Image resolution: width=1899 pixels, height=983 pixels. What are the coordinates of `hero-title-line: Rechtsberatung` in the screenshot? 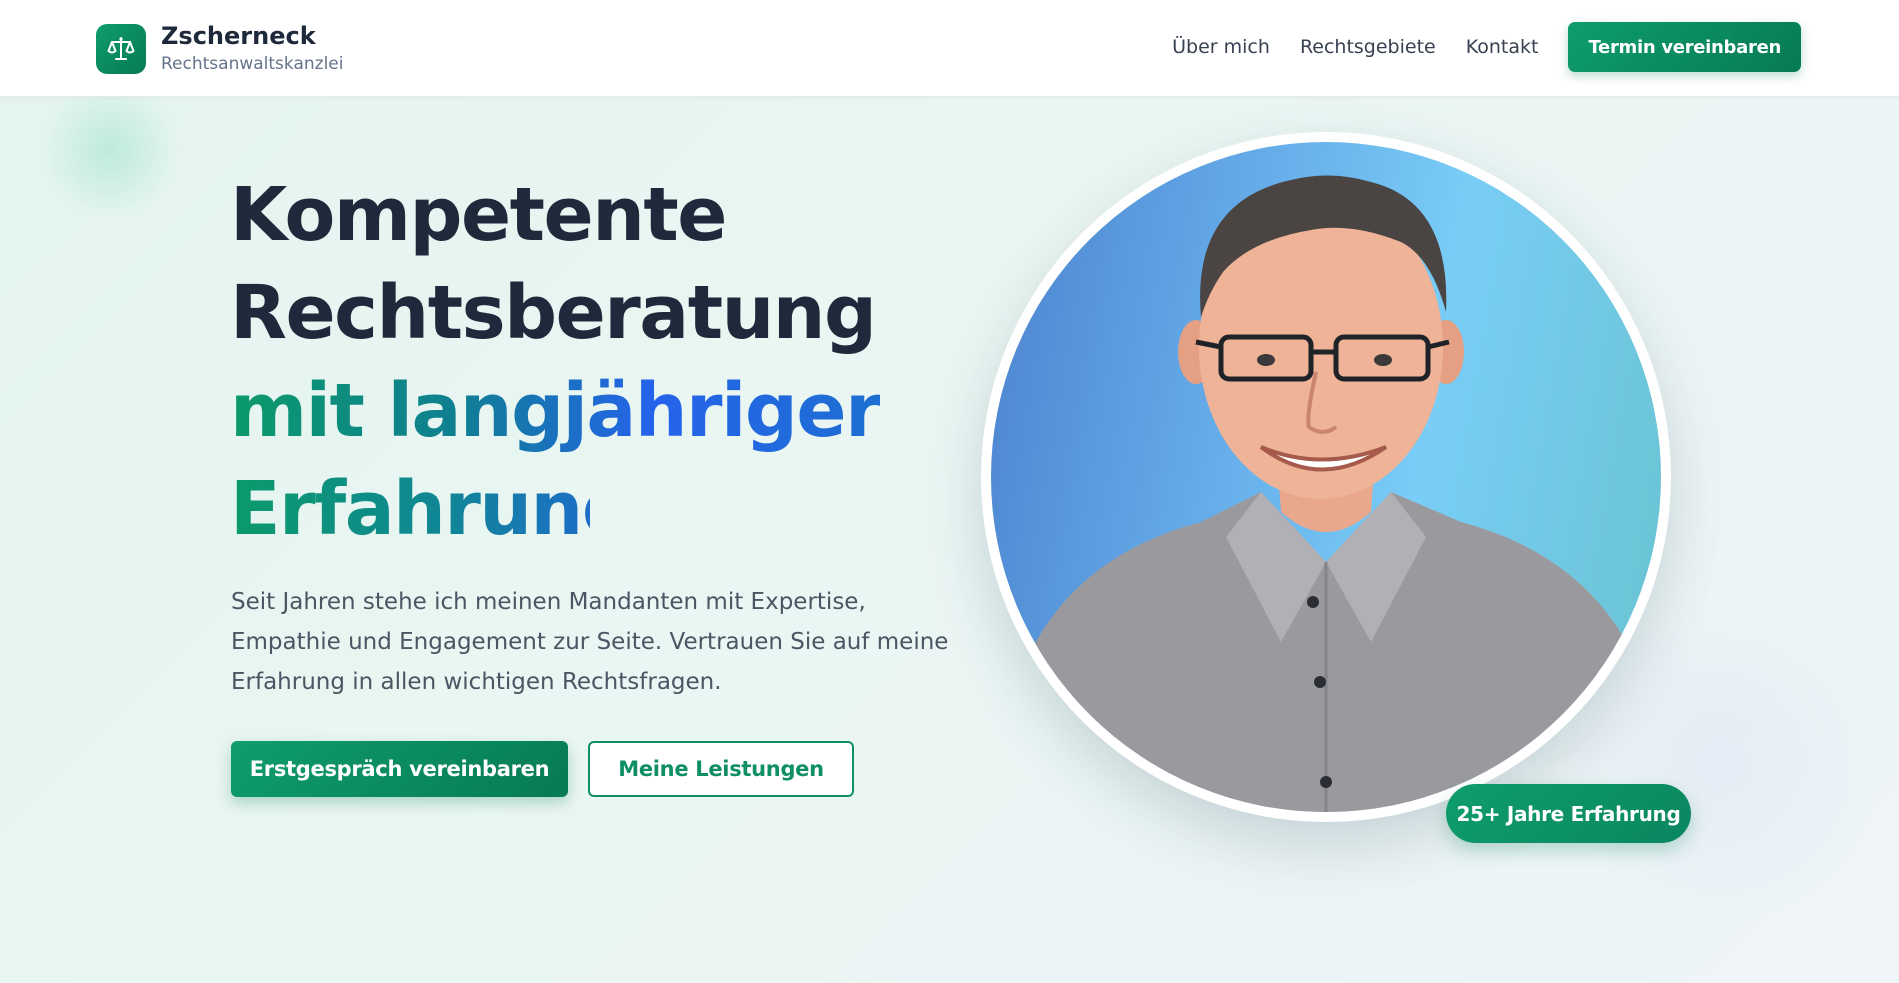 It's located at (553, 313).